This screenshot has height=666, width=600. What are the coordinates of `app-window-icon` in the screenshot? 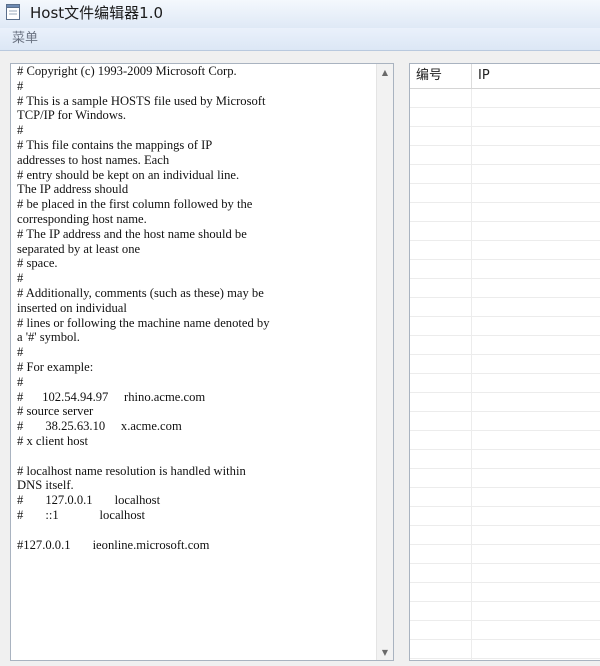 It's located at (13, 12).